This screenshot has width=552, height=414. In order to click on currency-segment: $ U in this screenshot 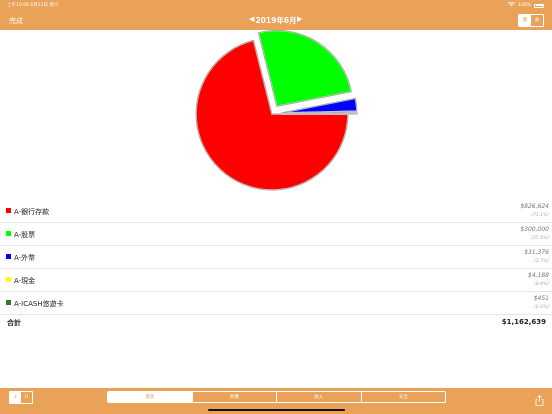, I will do `click(21, 397)`.